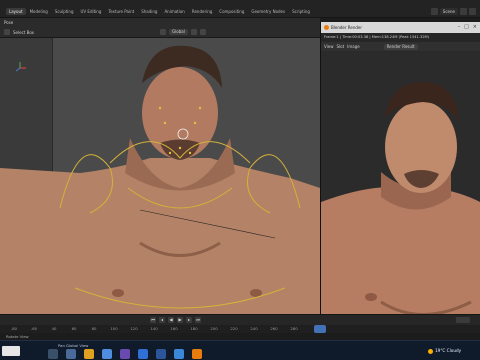 This screenshot has height=360, width=480. What do you see at coordinates (193, 32) in the screenshot?
I see `snap-icon` at bounding box center [193, 32].